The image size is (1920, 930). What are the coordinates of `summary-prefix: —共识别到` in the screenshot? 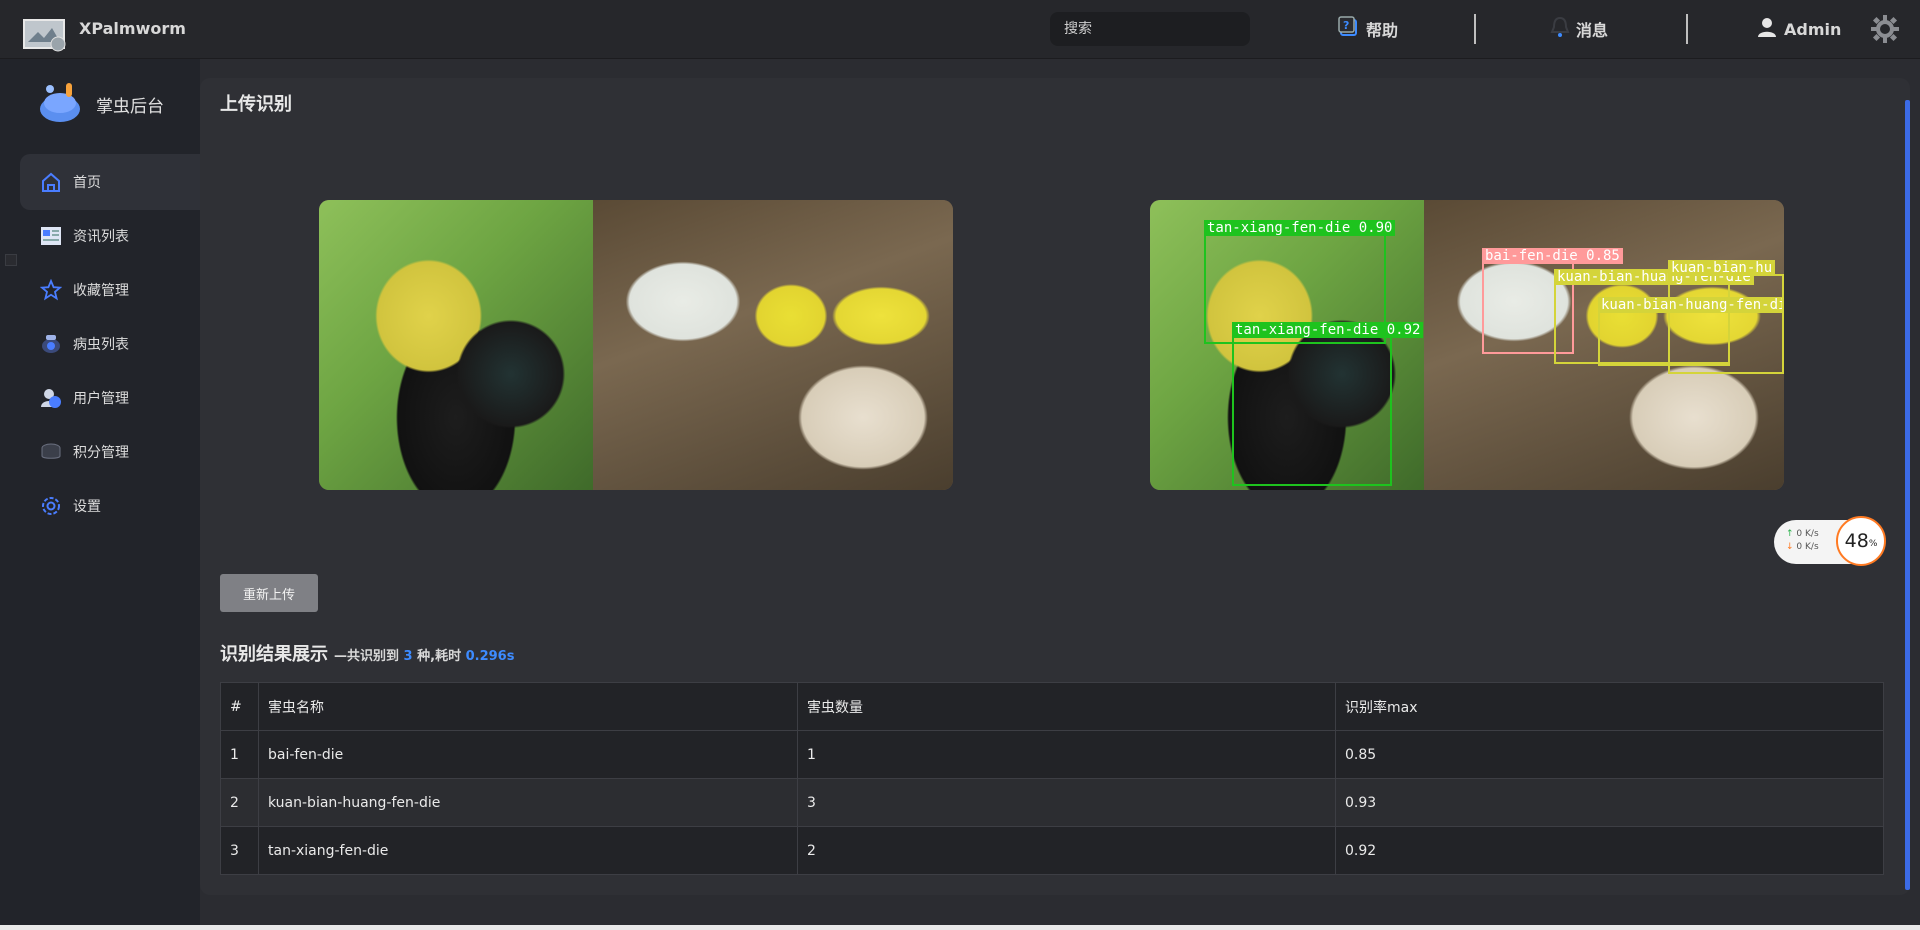 It's located at (367, 656).